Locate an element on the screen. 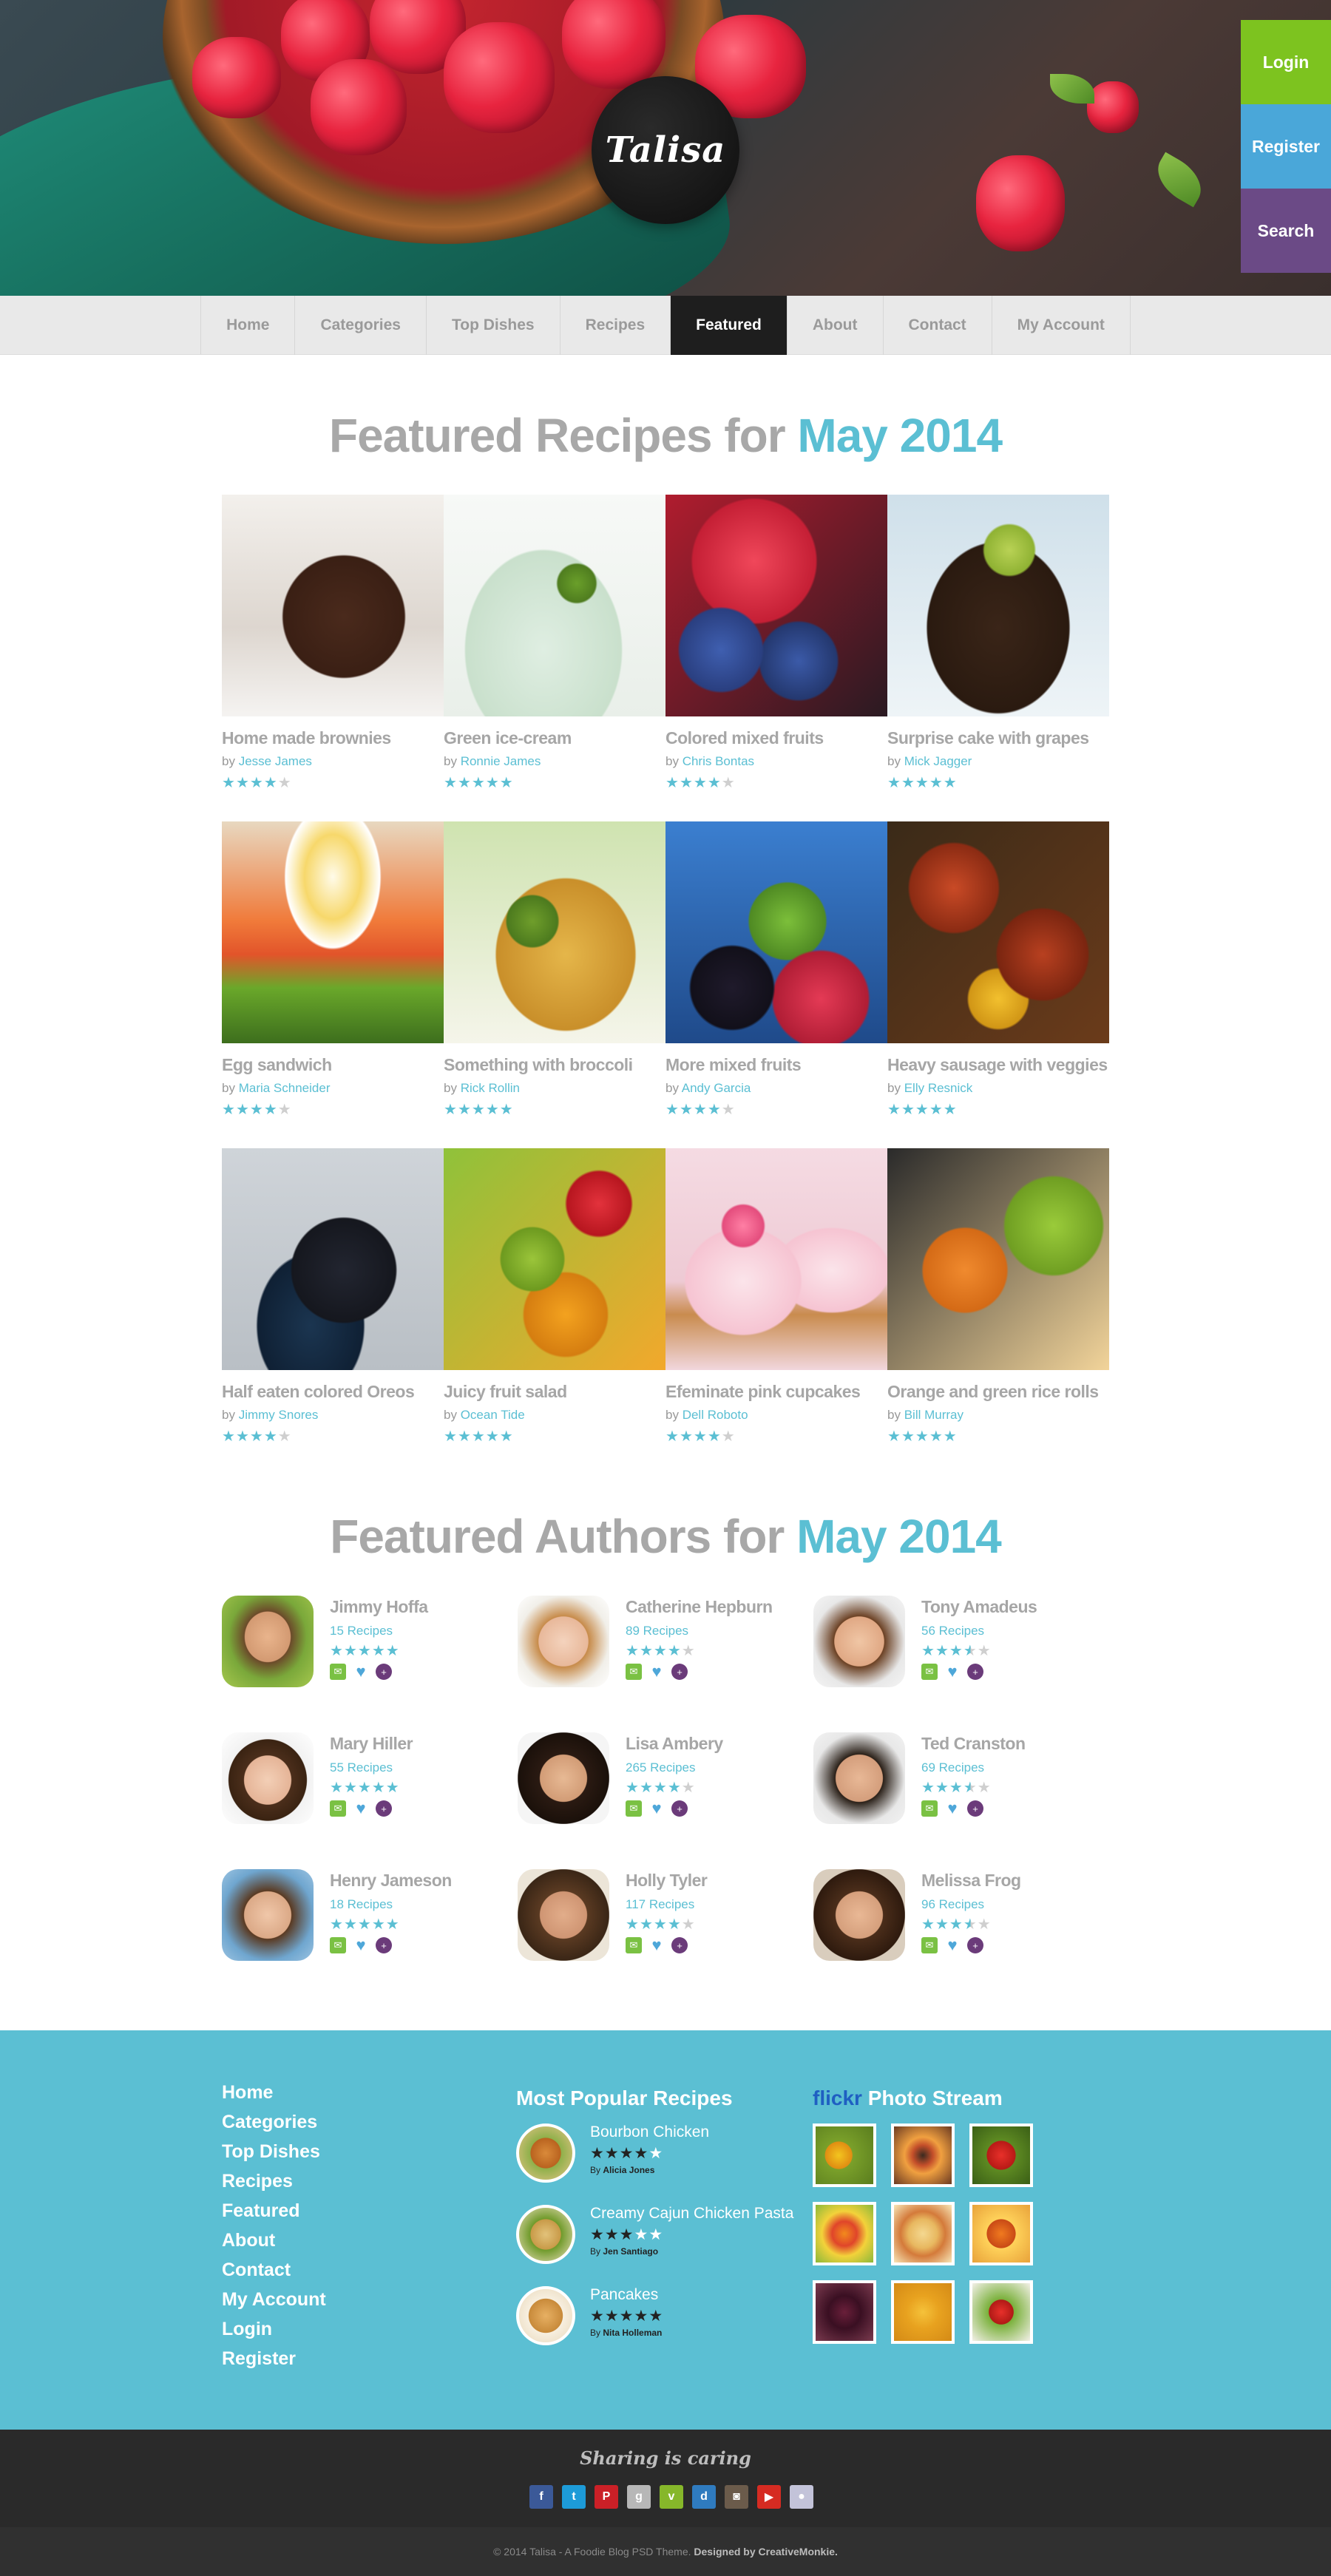 The image size is (1331, 2576). author-card: Catherine Hepburn 89 Recipes ★★★★★ ✉ ♥ + is located at coordinates (665, 1641).